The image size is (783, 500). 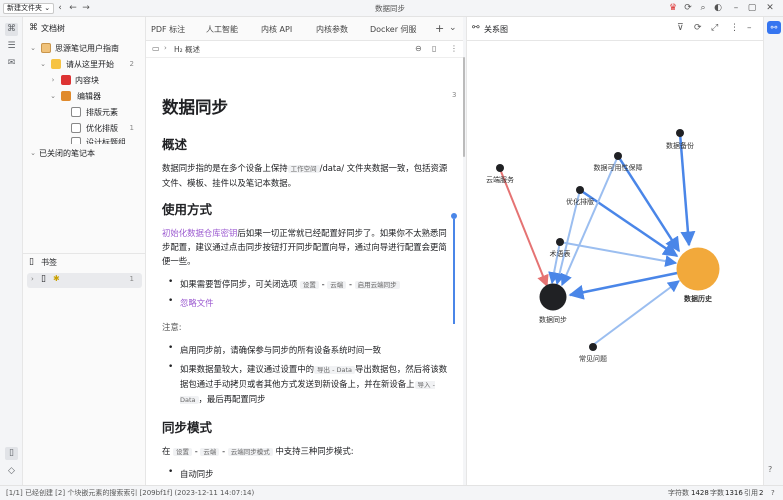 I want to click on fullscreen-icon: ⤢, so click(x=714, y=28).